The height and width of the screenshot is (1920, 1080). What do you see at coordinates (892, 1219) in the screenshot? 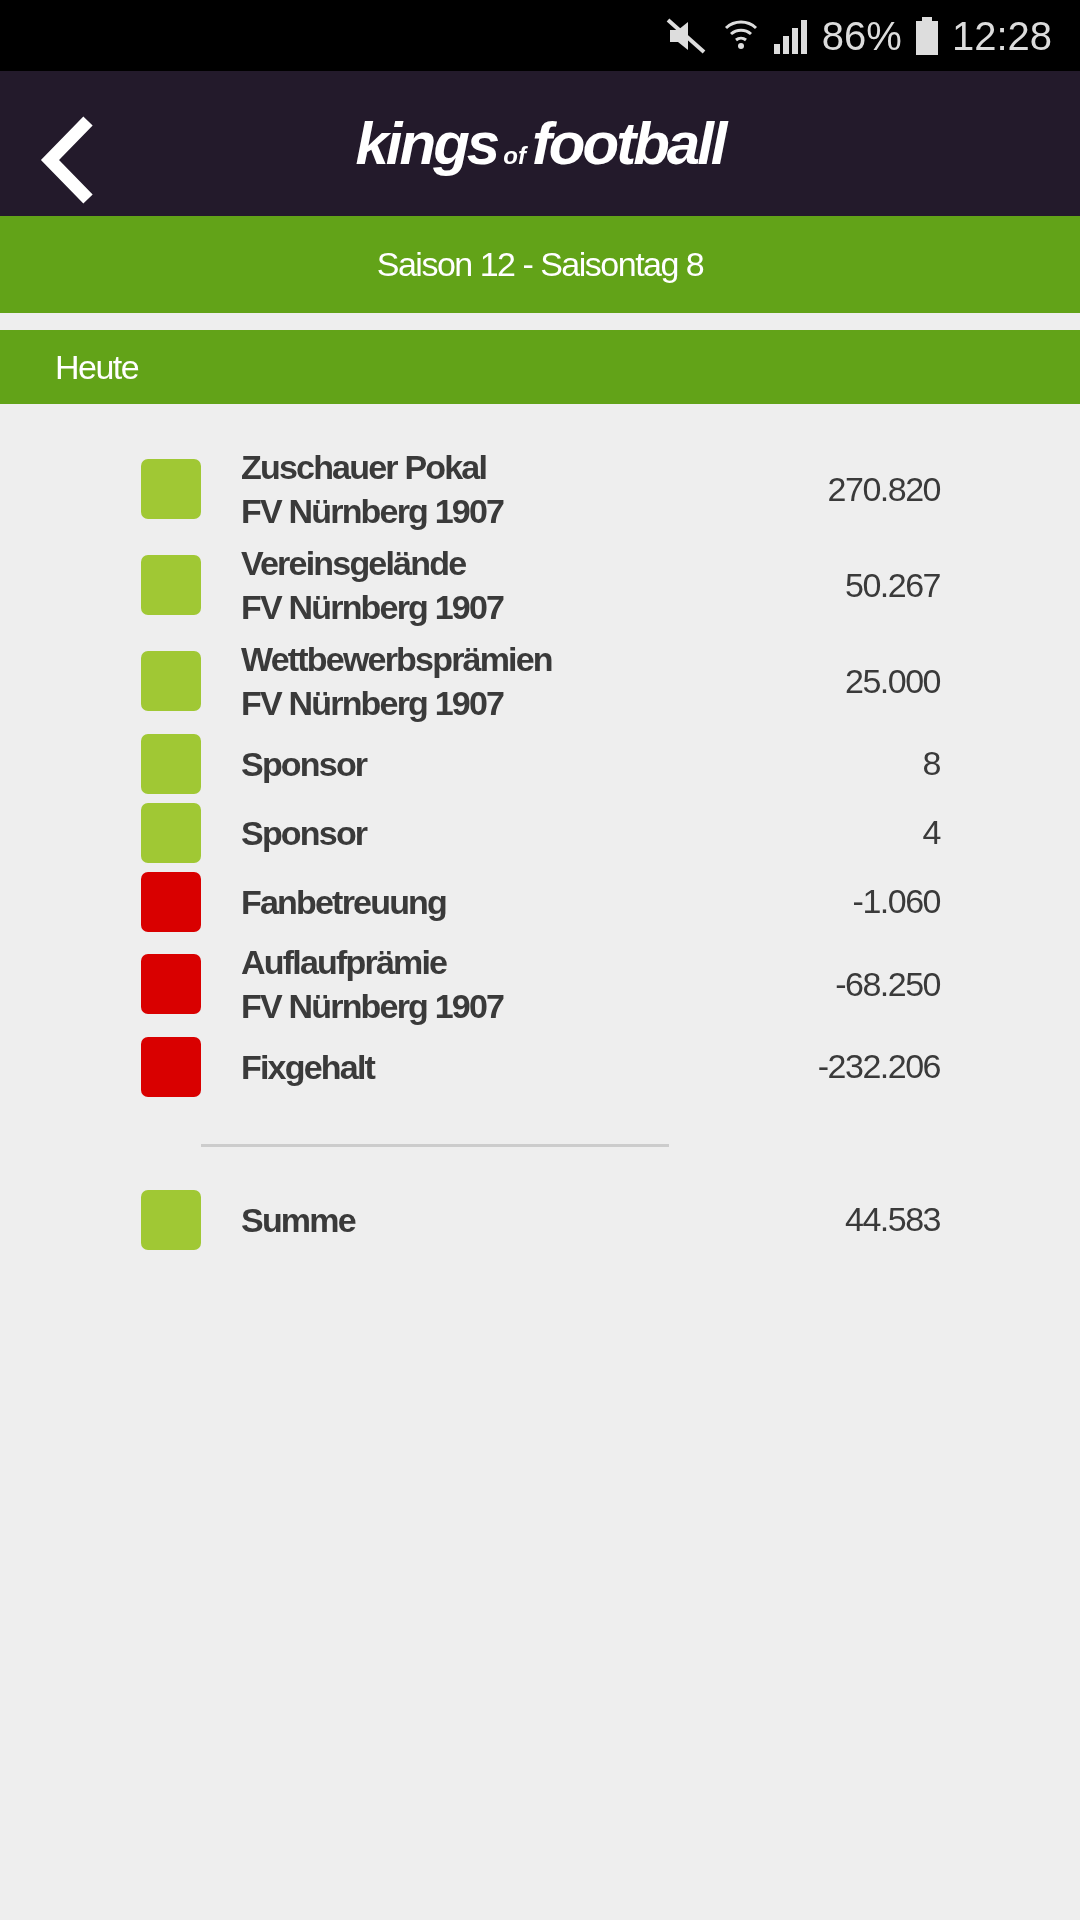
I see `entry-amount: 44.583` at bounding box center [892, 1219].